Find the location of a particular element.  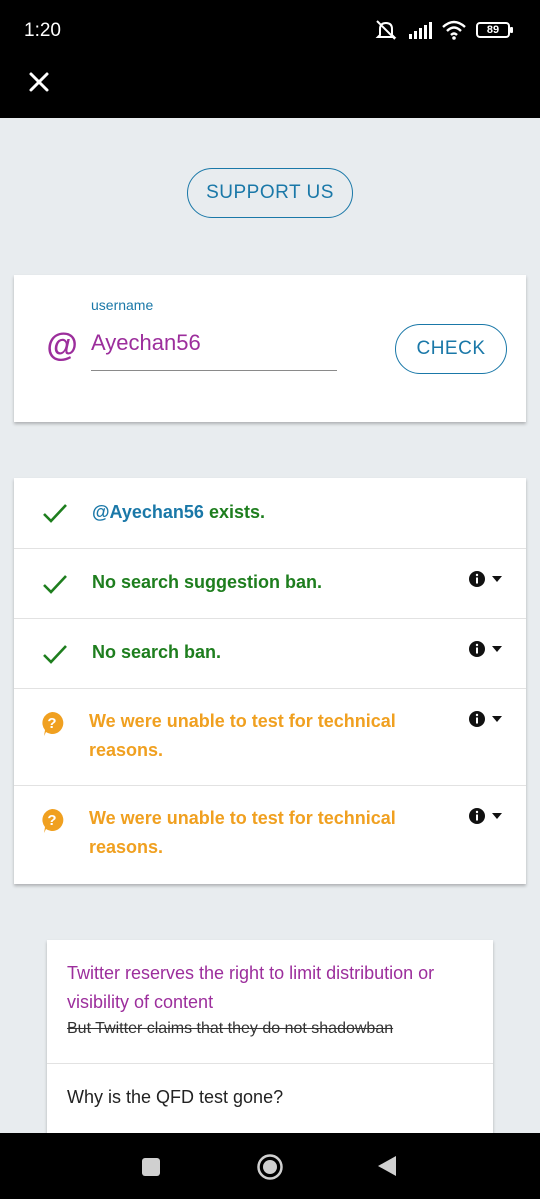

back-triangle-icon is located at coordinates (387, 1166).